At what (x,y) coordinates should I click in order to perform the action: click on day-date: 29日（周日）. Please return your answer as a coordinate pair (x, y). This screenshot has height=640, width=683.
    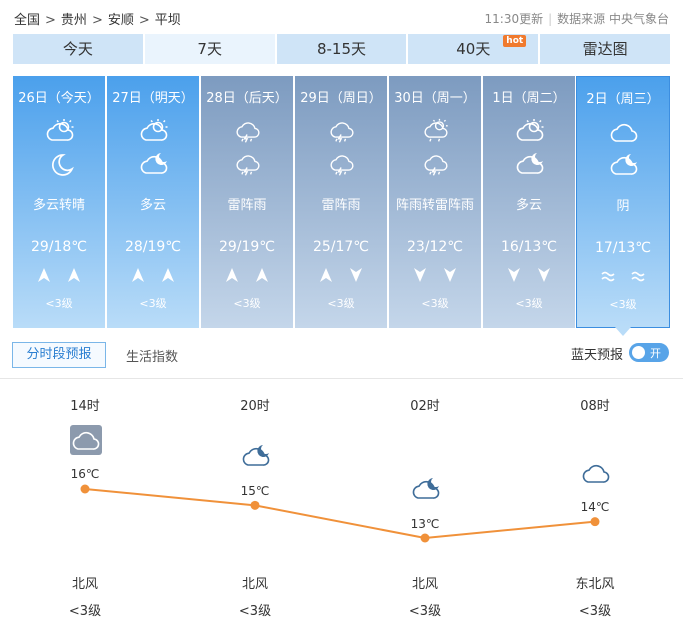
    Looking at the image, I should click on (341, 98).